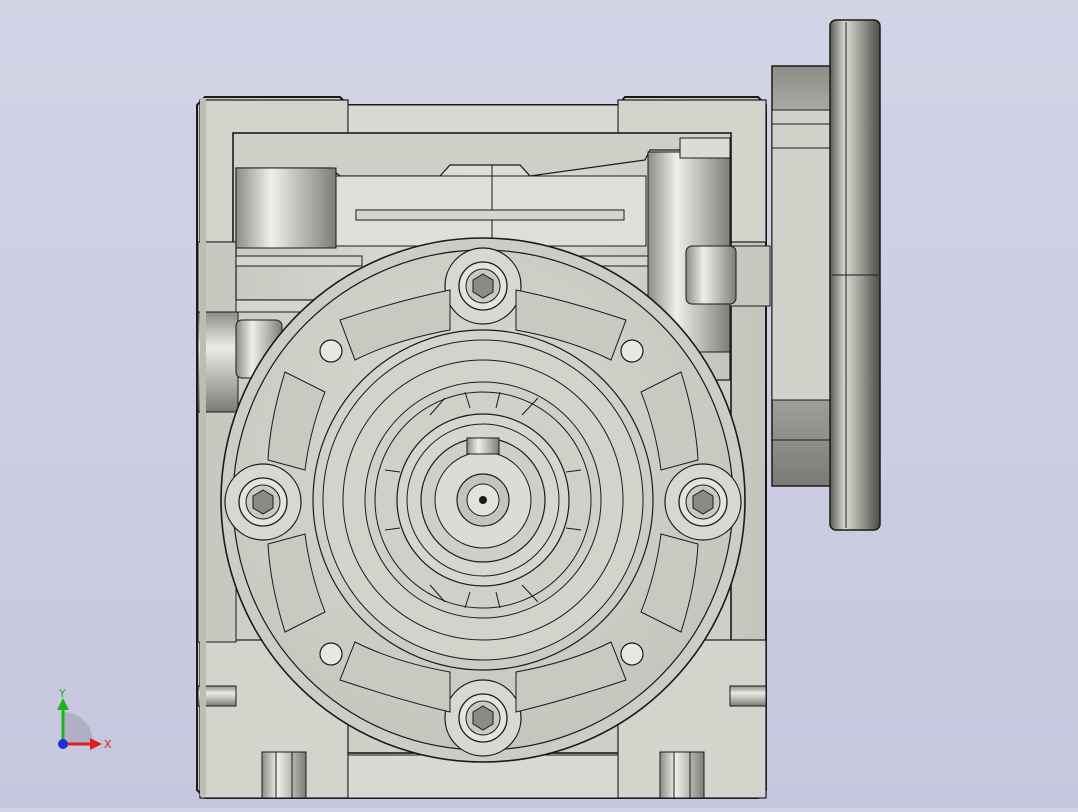 The height and width of the screenshot is (812, 1078). I want to click on triad-z-axis, so click(63, 744).